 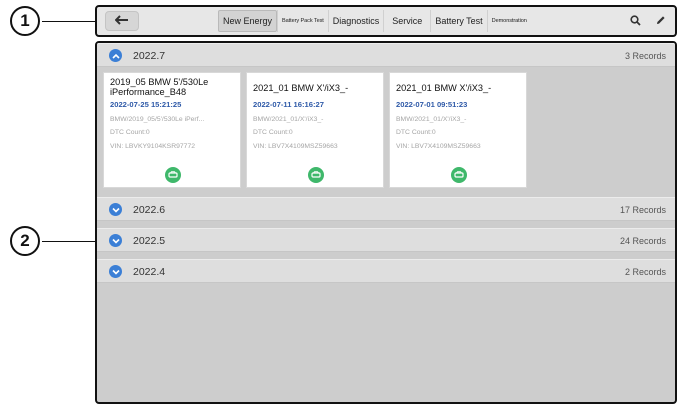 What do you see at coordinates (149, 241) in the screenshot?
I see `group-year: 2022.5` at bounding box center [149, 241].